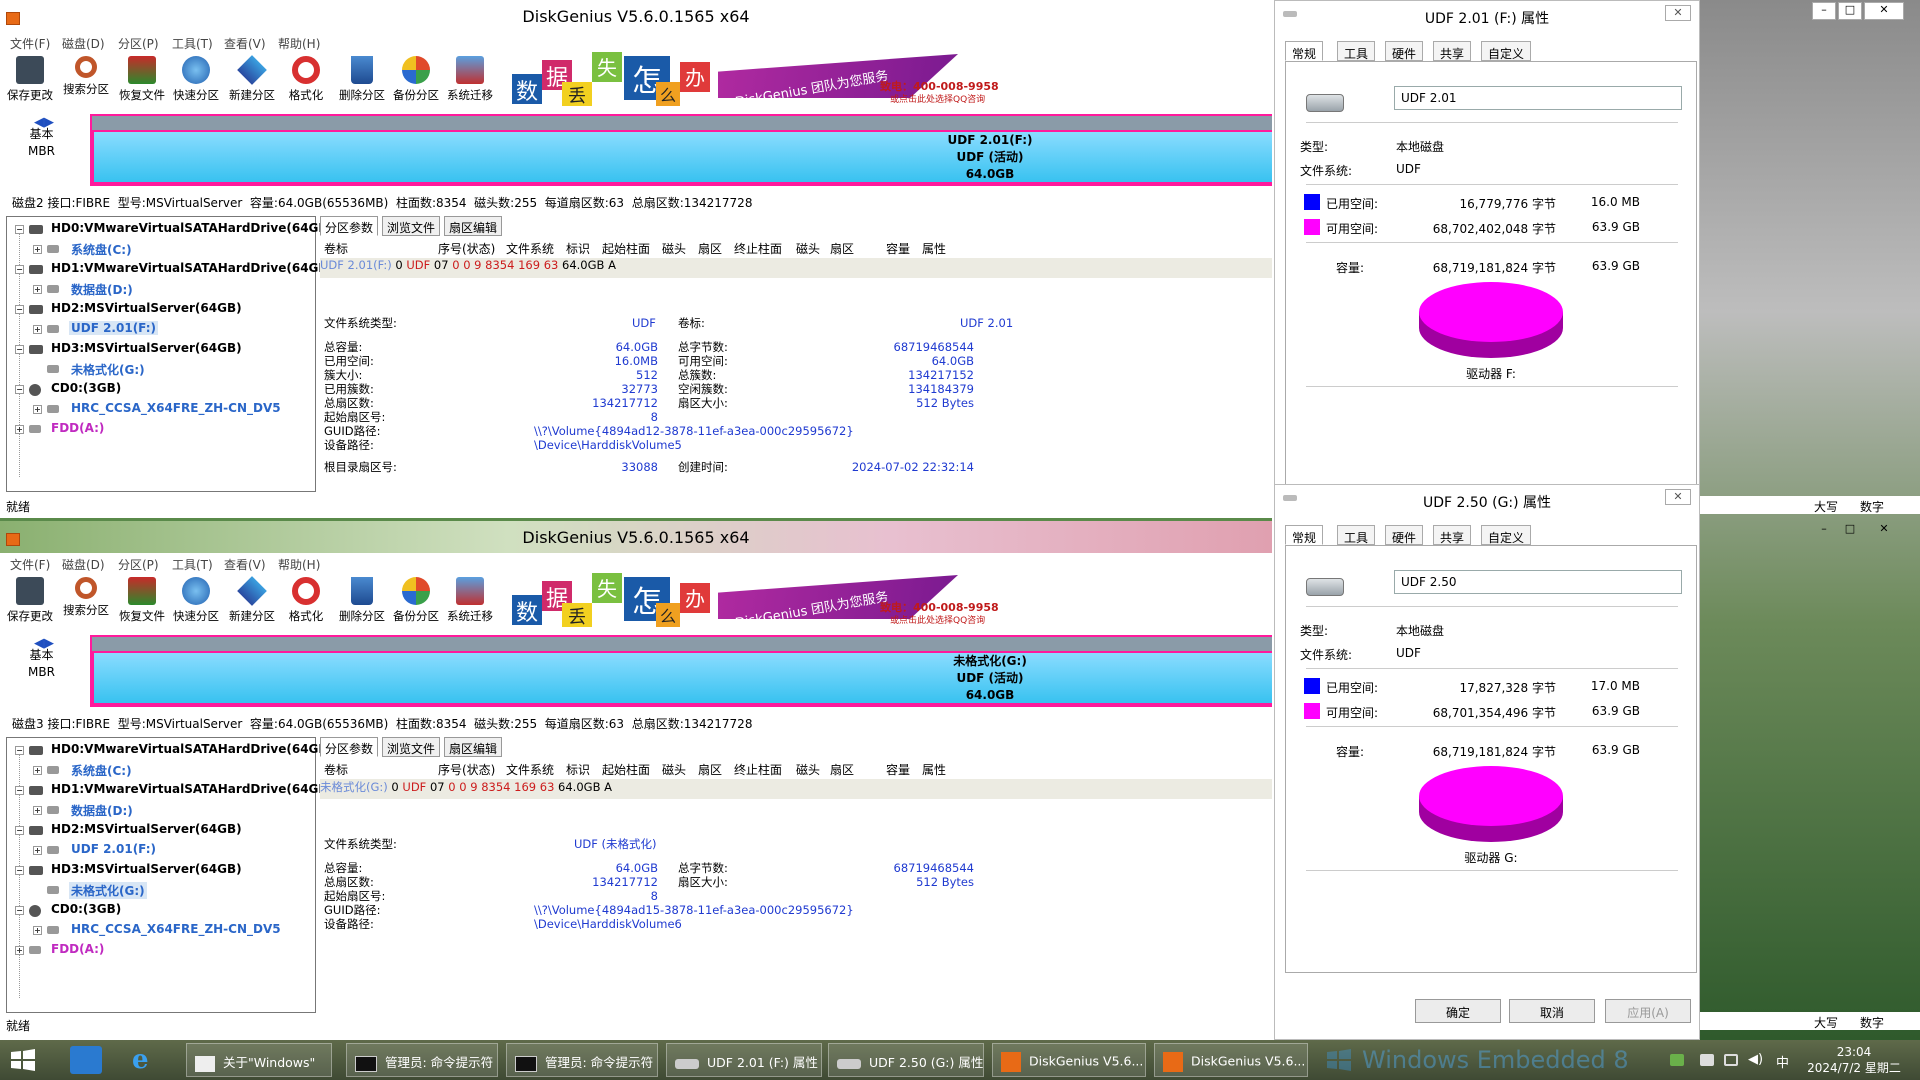 This screenshot has width=1920, height=1080. Describe the element at coordinates (1755, 1059) in the screenshot. I see `volume-icon: ◀)` at that location.